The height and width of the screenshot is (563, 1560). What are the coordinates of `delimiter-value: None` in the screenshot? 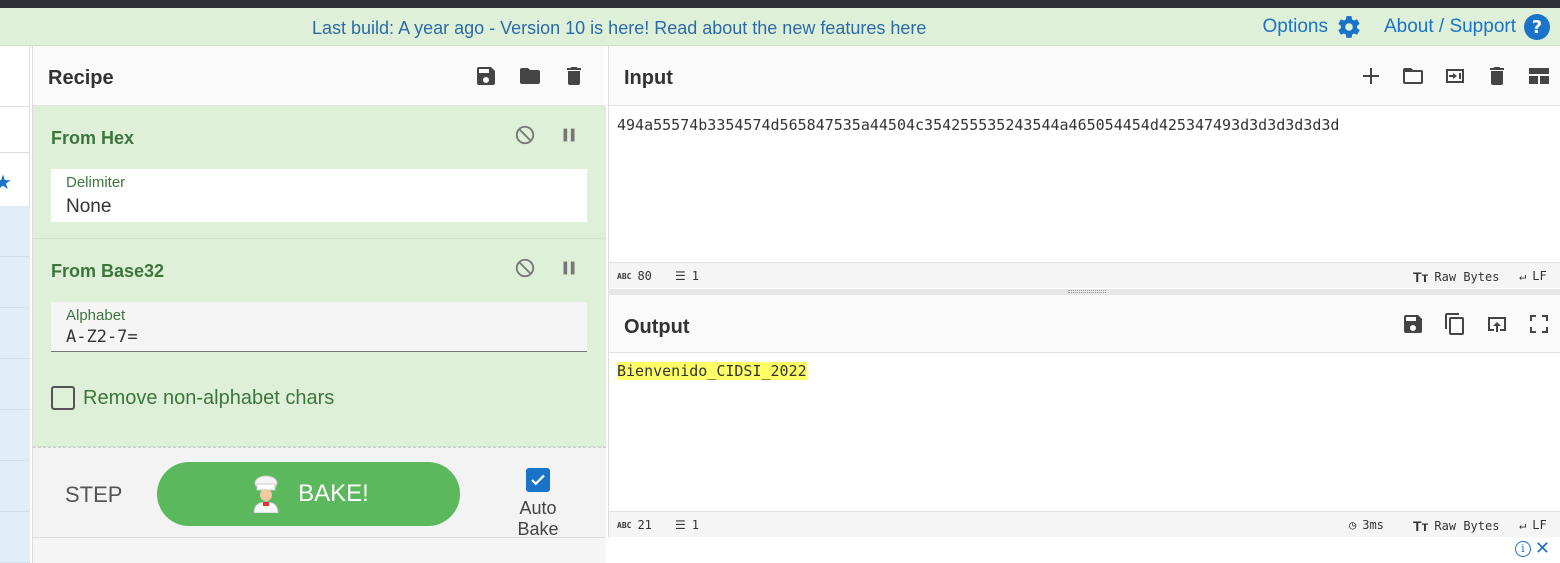 It's located at (88, 207).